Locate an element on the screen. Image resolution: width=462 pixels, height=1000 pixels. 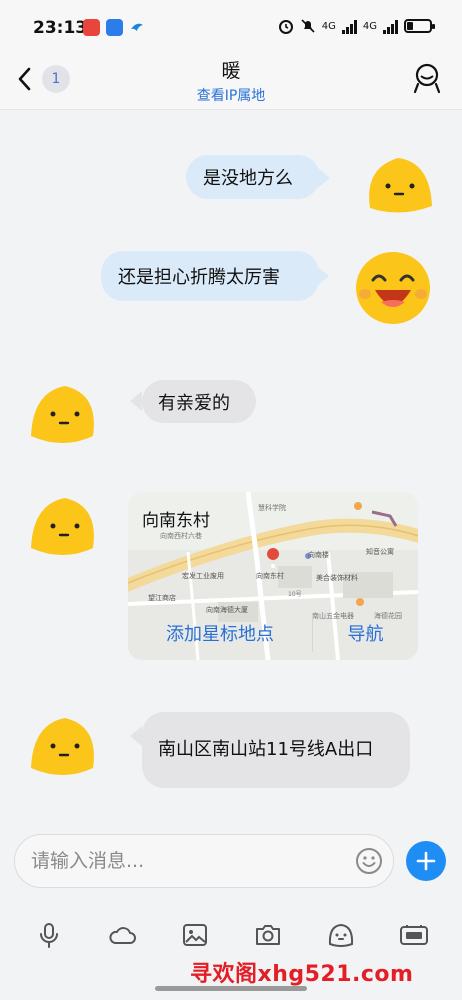
location-title: 向南东村 is located at coordinates (176, 521).